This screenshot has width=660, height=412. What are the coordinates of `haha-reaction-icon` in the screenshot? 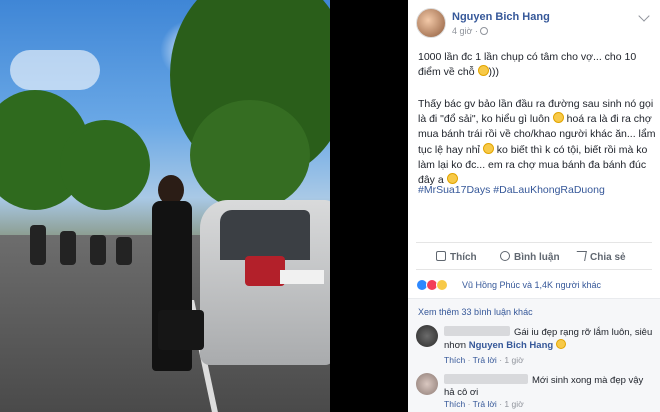 It's located at (442, 285).